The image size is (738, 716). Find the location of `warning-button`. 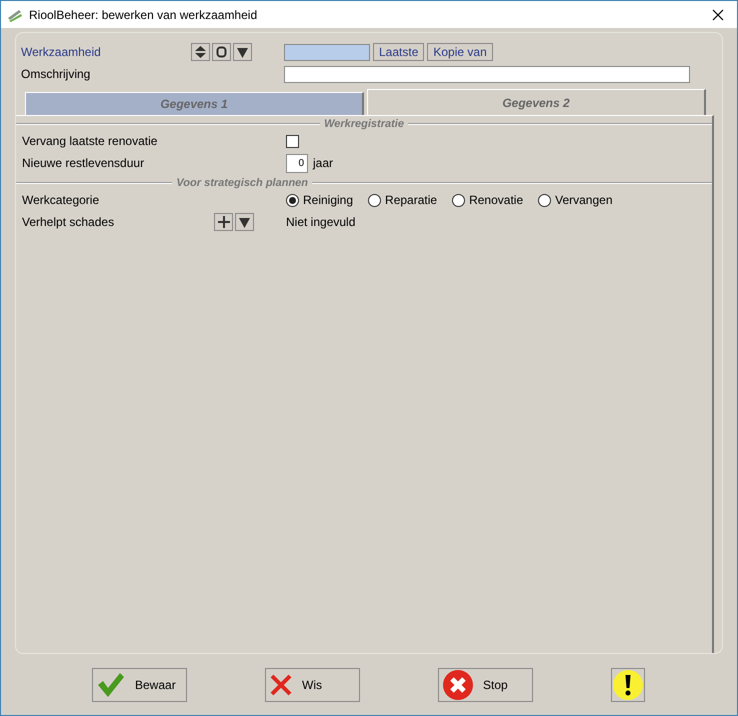

warning-button is located at coordinates (628, 685).